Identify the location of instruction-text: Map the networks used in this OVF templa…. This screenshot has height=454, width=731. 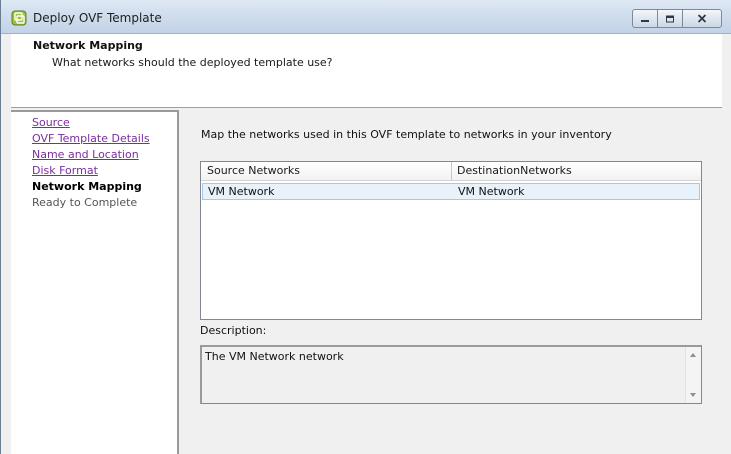
(406, 134).